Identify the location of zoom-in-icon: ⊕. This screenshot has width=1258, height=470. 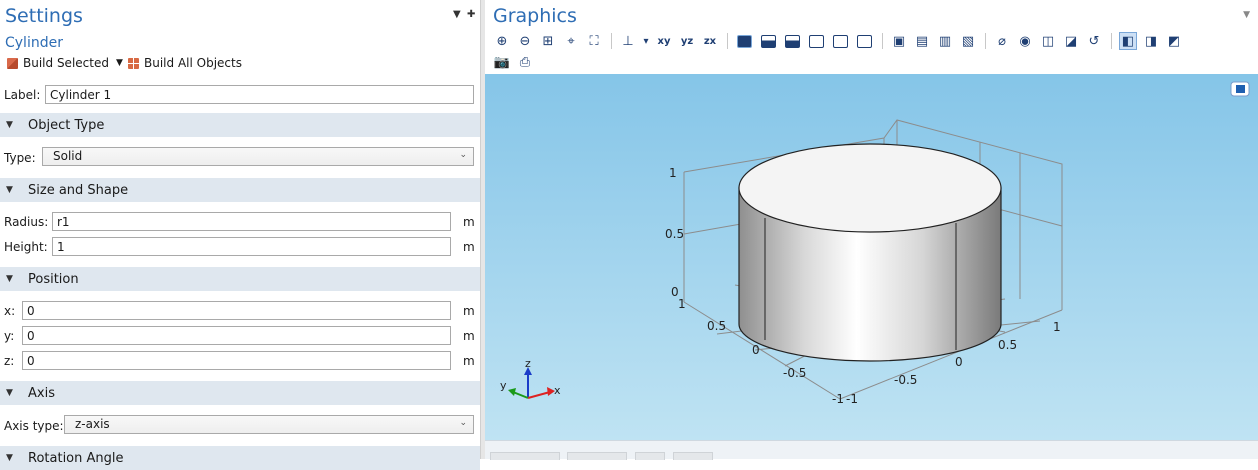
(502, 41).